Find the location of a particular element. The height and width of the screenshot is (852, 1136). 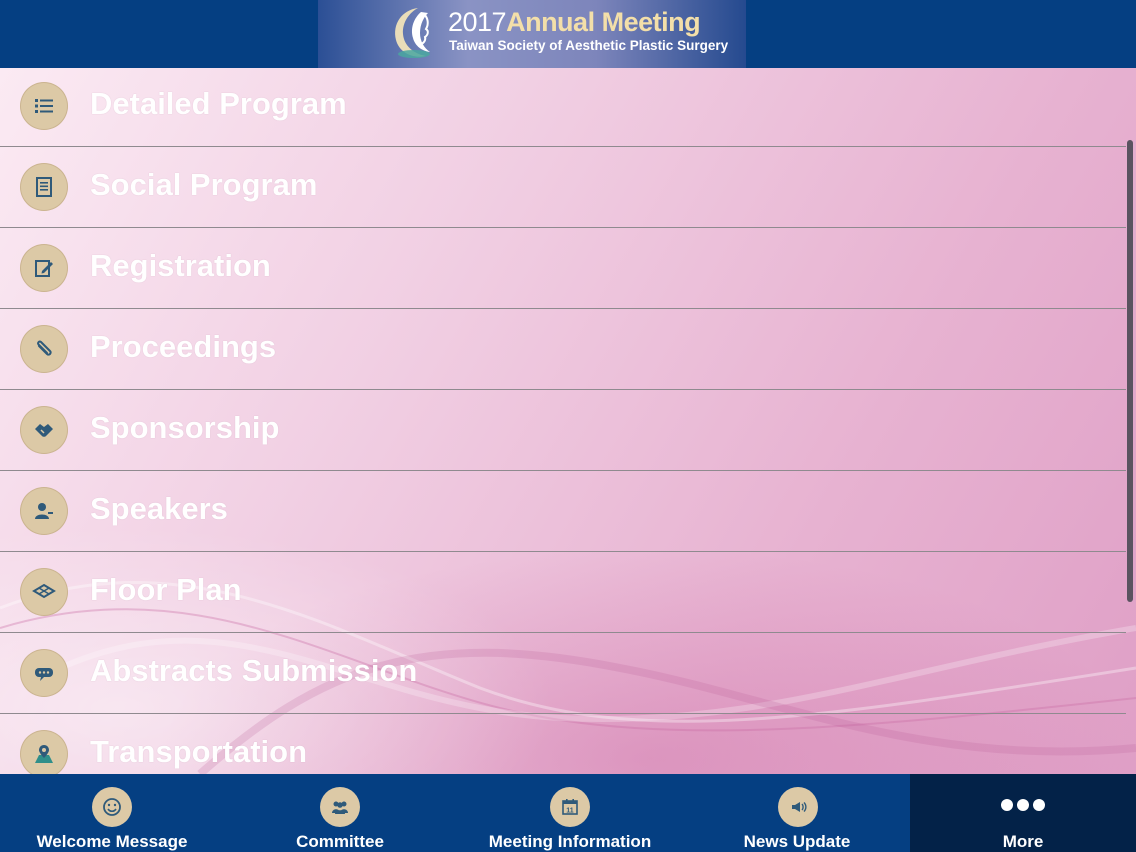

chat-bubble-icon is located at coordinates (44, 673).